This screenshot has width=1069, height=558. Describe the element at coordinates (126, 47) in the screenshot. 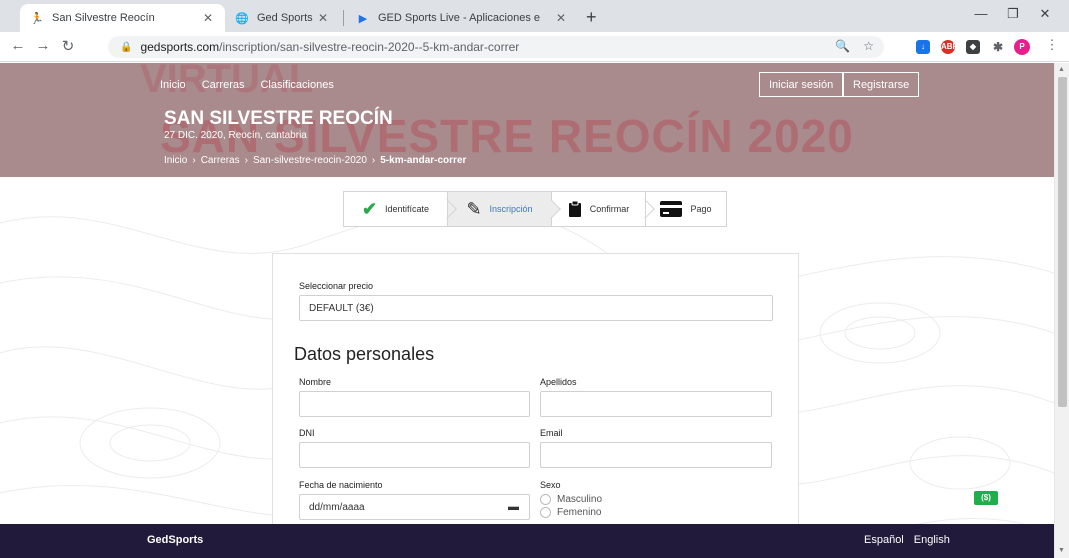

I see `lock-icon: 🔒` at that location.